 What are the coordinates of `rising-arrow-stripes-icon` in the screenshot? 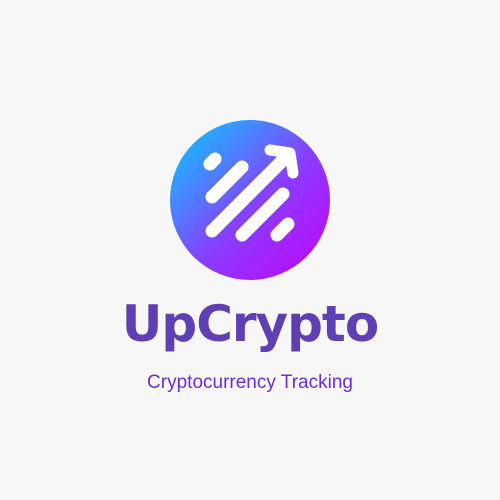 It's located at (250, 200).